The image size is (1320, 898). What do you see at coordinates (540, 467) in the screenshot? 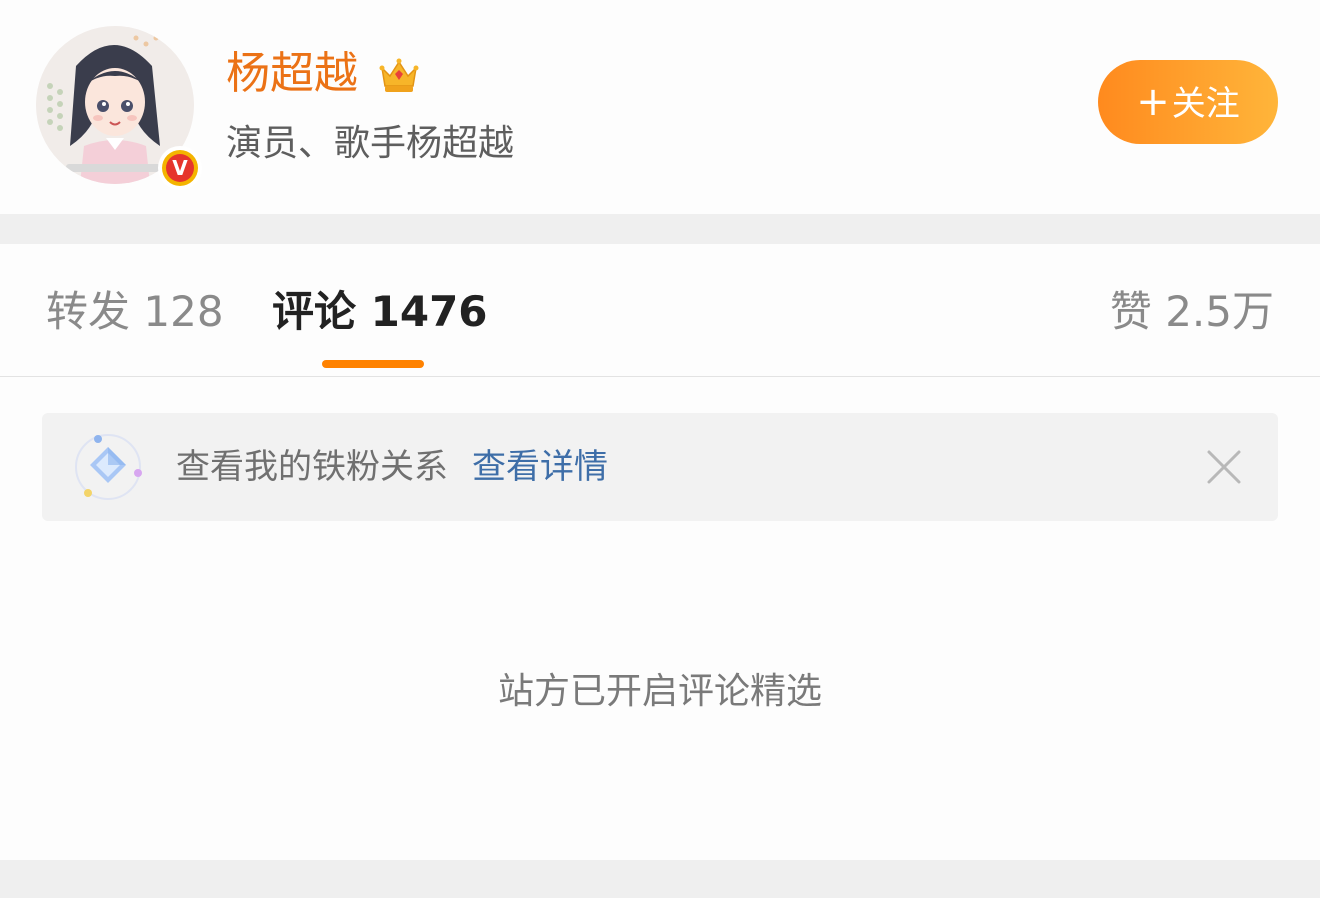
I see `view-details-link: 查看详情` at bounding box center [540, 467].